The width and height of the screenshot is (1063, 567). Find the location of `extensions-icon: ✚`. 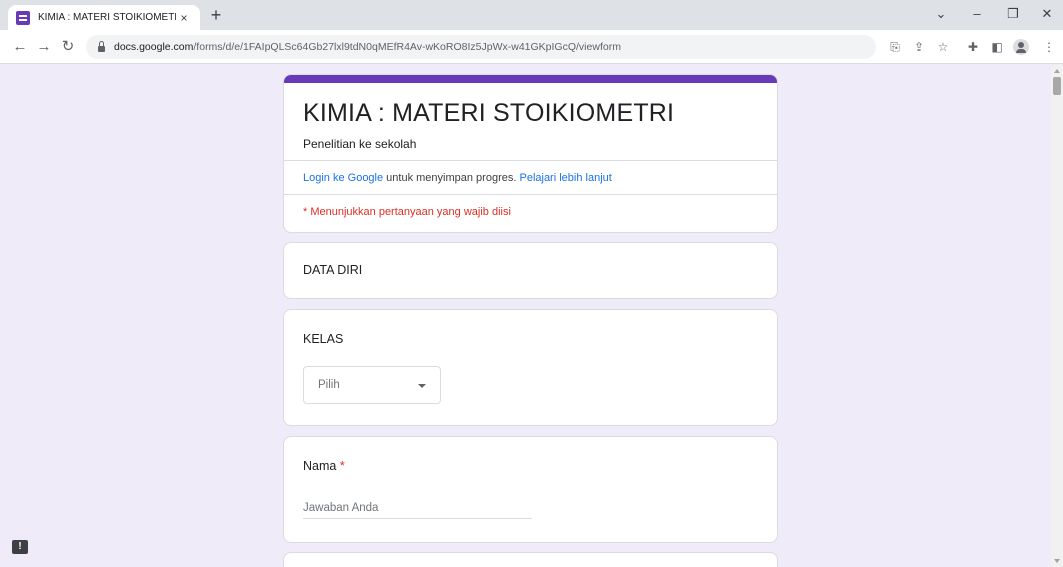

extensions-icon: ✚ is located at coordinates (973, 47).